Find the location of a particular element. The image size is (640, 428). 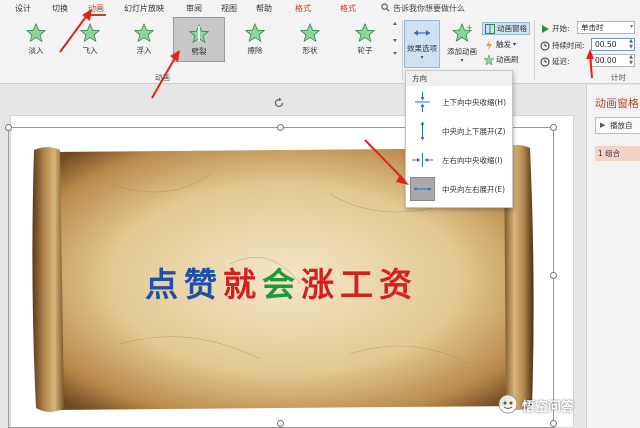

duration-value: 00.50 is located at coordinates (606, 44).